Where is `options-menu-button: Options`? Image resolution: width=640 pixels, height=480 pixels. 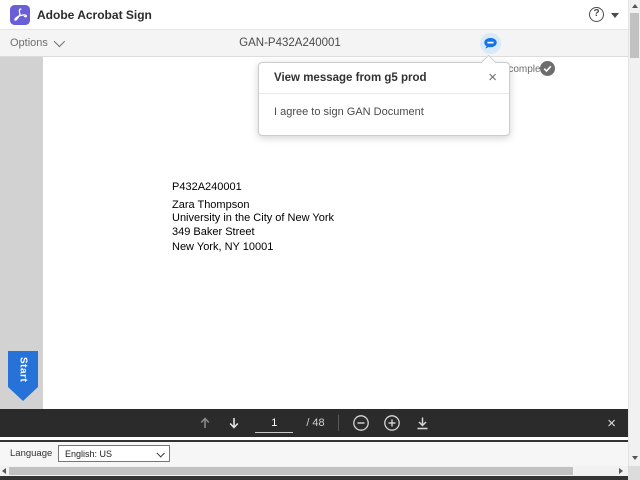
options-menu-button: Options is located at coordinates (37, 43).